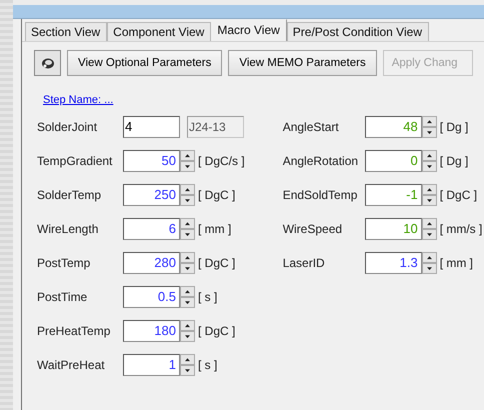  I want to click on number-field: 0.5, so click(151, 297).